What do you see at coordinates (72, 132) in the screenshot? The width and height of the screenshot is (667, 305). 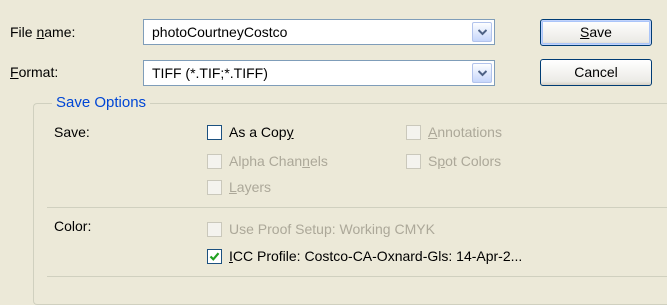 I see `save-label: Save:` at bounding box center [72, 132].